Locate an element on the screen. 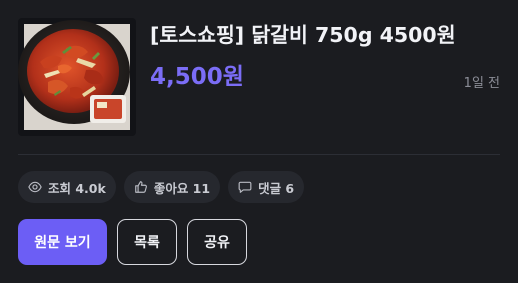 This screenshot has height=283, width=518. stats-row: 조회 4.0k 좋아요 11 댓글 6 is located at coordinates (161, 187).